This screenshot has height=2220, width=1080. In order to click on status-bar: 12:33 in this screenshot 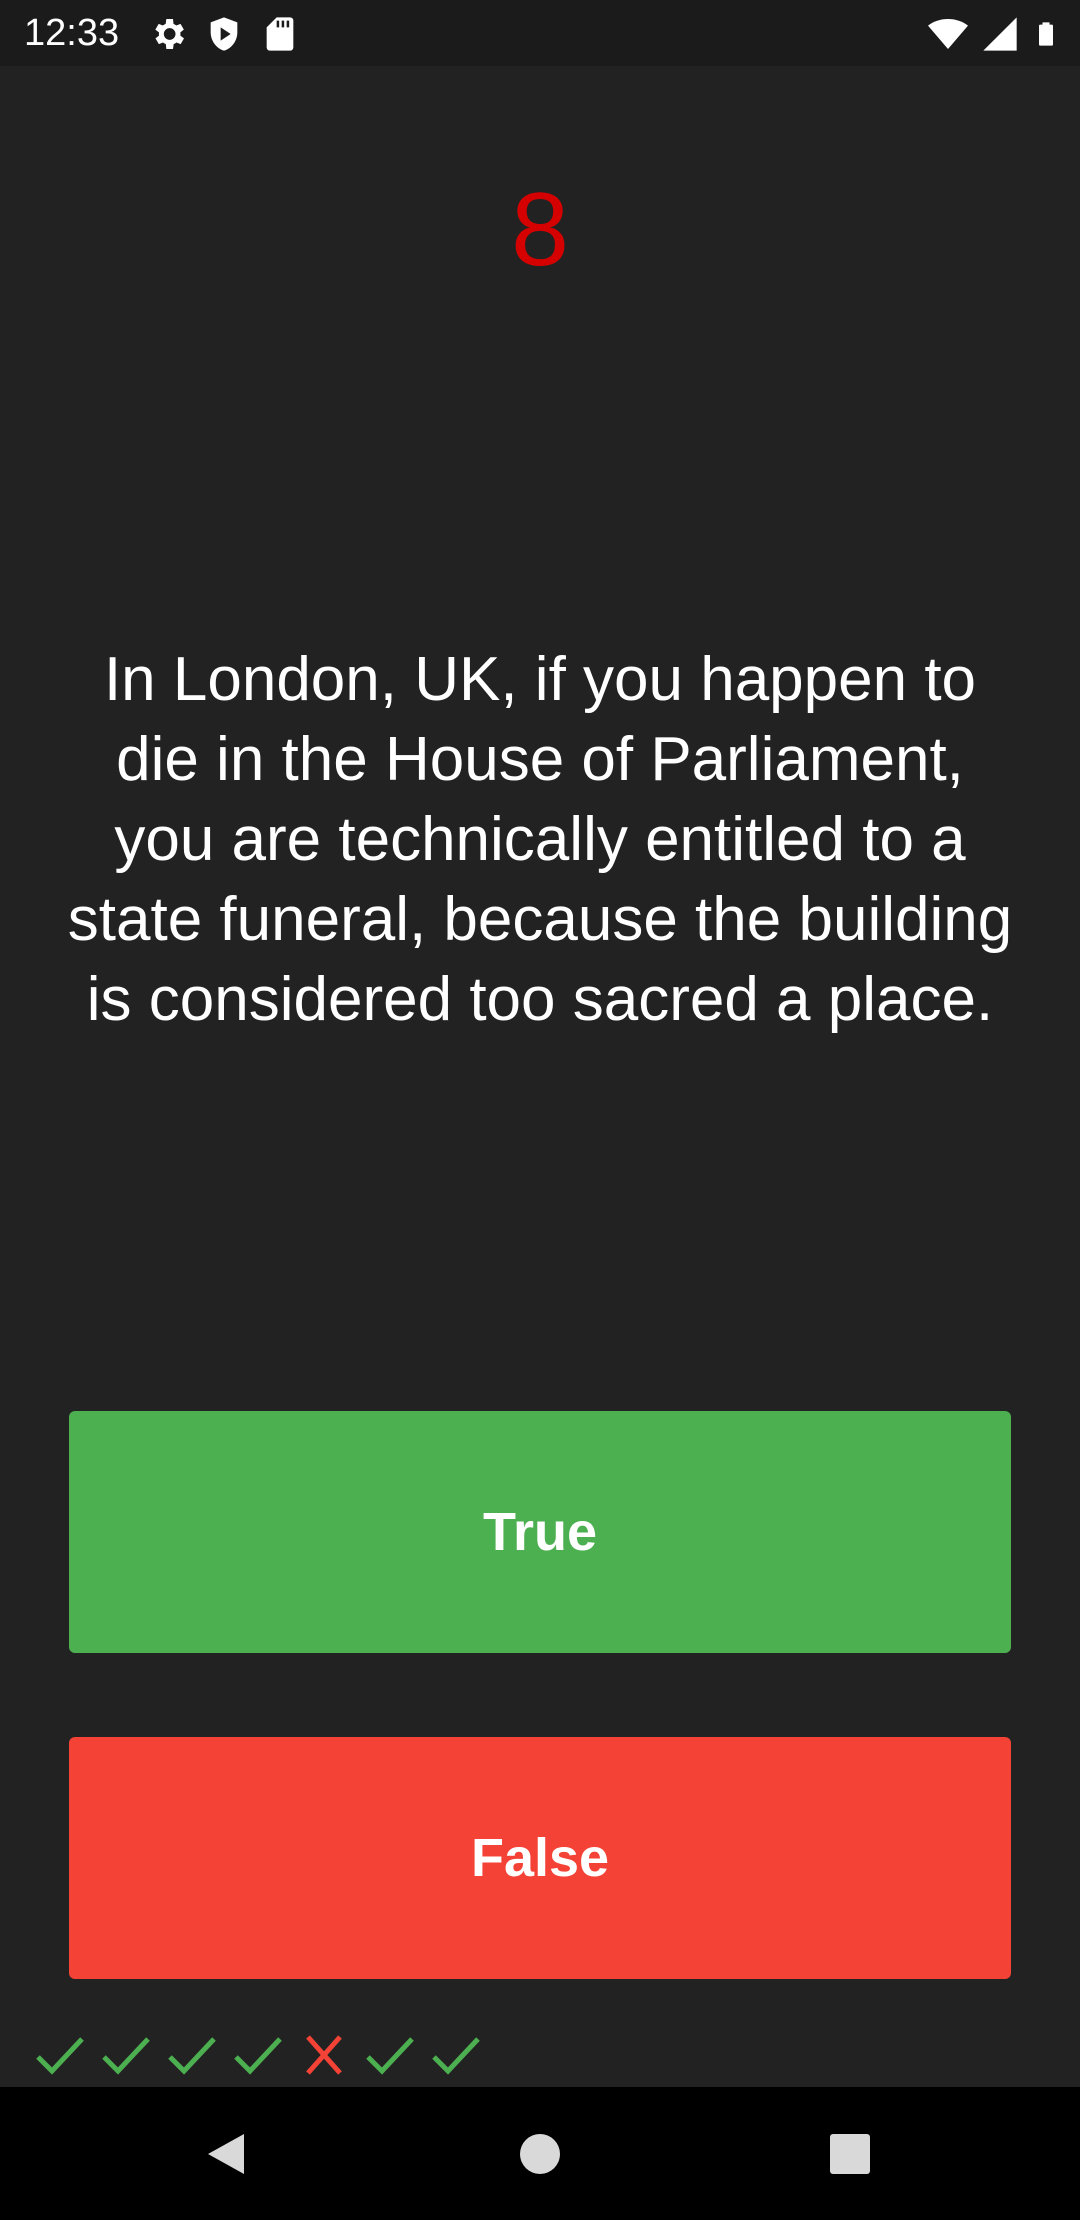, I will do `click(540, 33)`.